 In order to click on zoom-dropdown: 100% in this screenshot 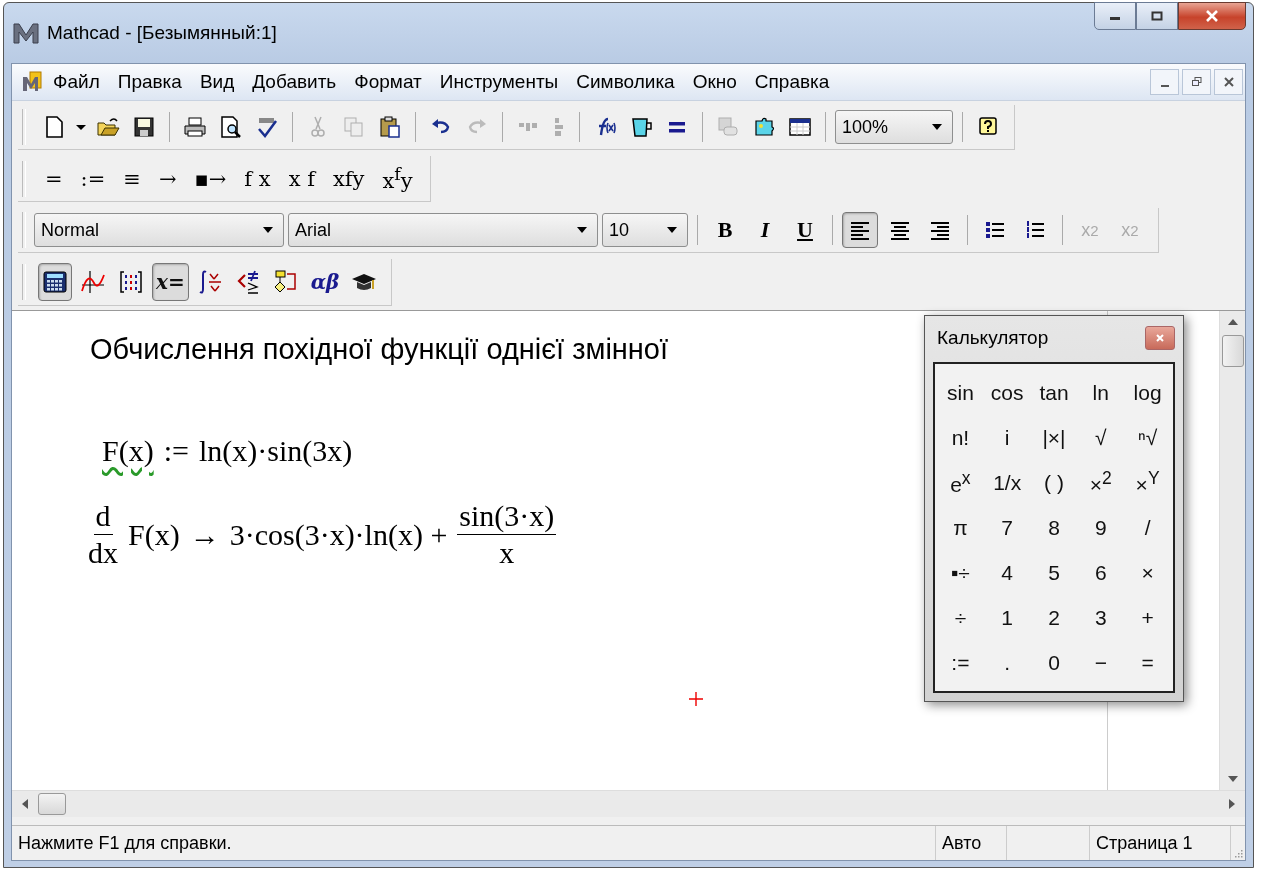, I will do `click(894, 127)`.